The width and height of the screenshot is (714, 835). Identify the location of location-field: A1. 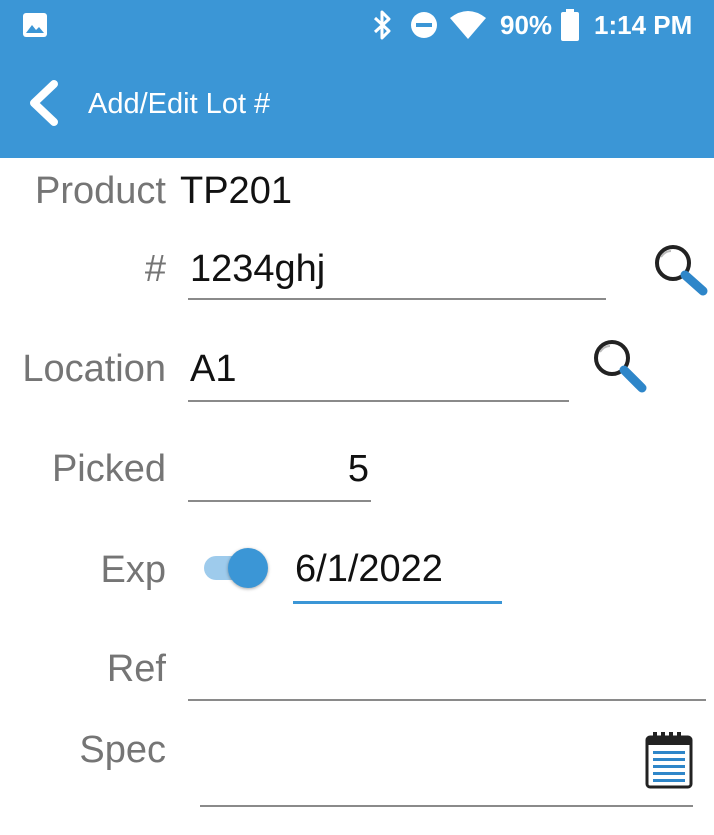
(378, 371).